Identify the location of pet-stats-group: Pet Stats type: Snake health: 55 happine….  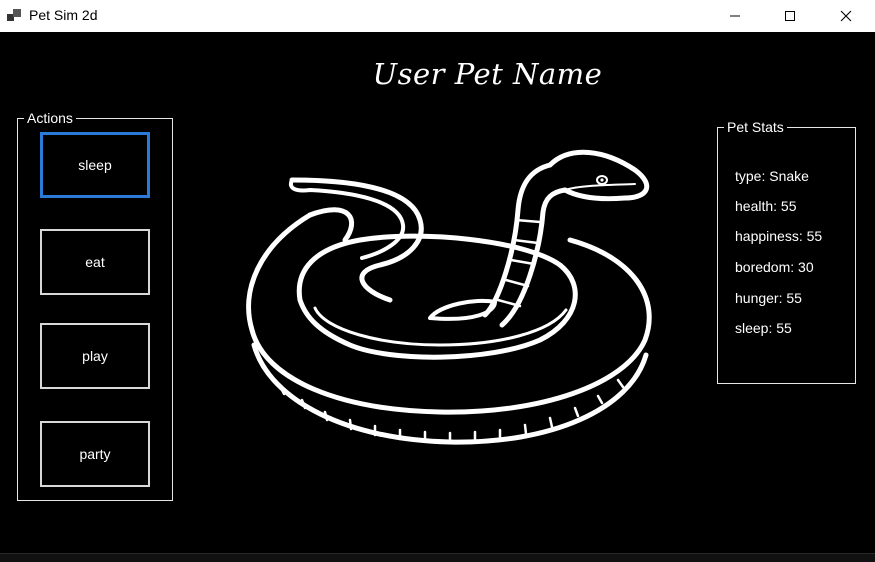
(786, 251).